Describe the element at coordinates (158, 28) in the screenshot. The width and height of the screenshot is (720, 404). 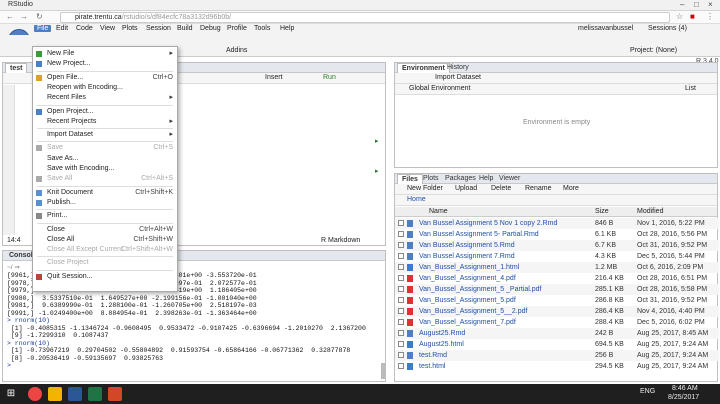
I see `menu-session: Session` at that location.